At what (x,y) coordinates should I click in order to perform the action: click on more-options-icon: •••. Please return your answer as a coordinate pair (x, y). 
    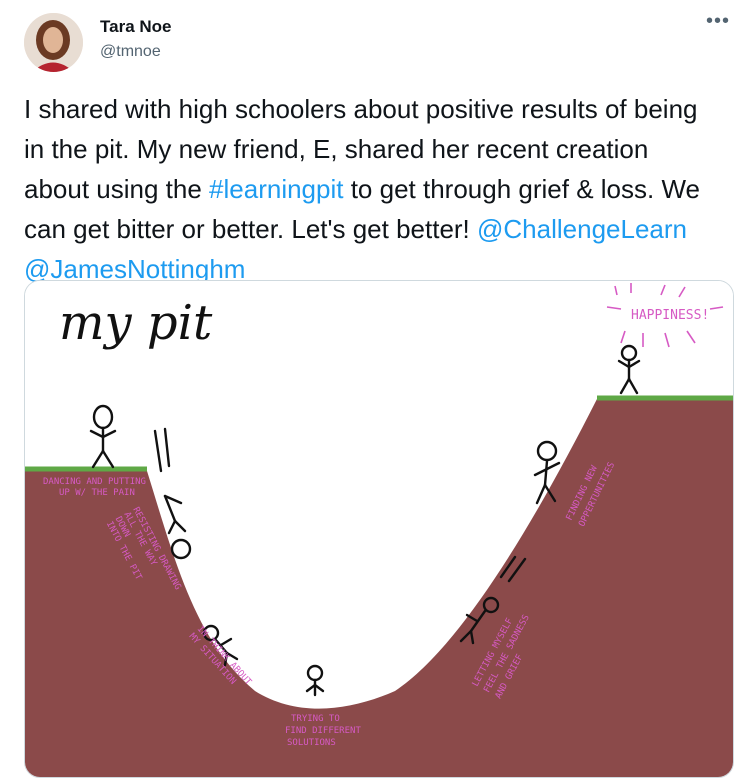
    Looking at the image, I should click on (718, 22).